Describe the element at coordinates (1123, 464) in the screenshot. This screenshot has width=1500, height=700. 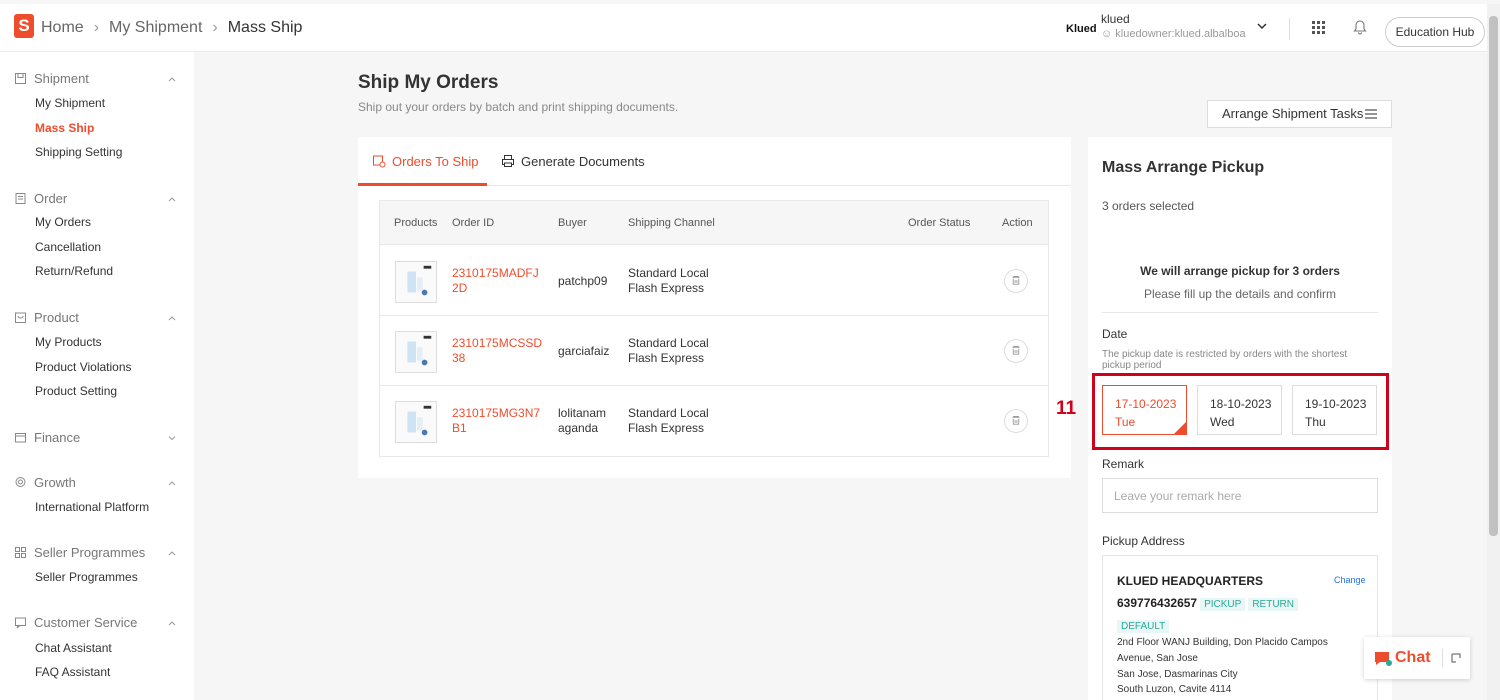
I see `remark-label: Remark` at that location.